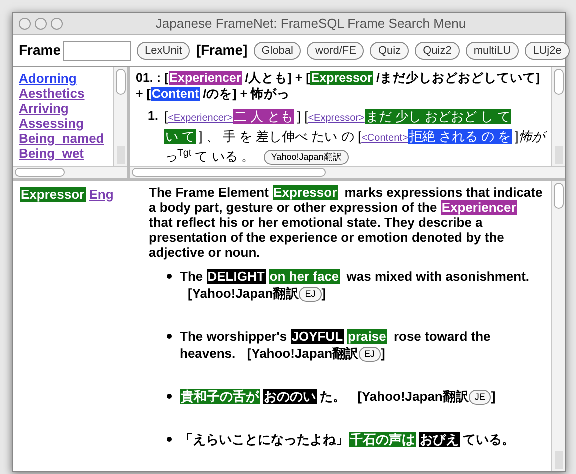 The image size is (576, 474). I want to click on english-link: Eng, so click(101, 194).